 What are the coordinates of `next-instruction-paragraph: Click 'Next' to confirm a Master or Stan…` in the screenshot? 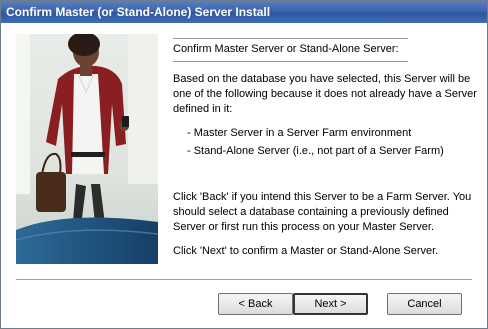 It's located at (306, 251).